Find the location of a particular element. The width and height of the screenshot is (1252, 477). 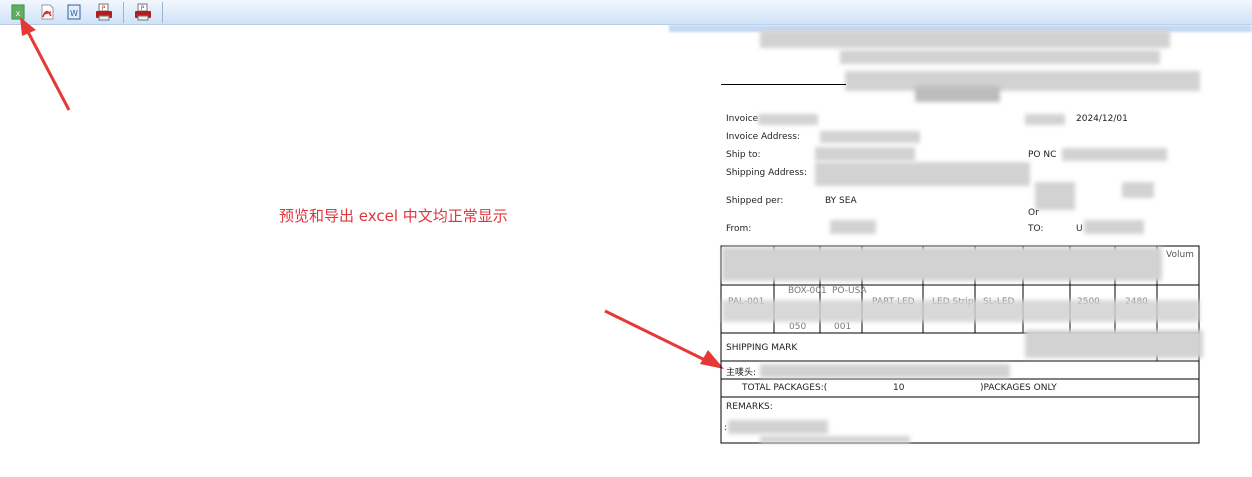

packages-only-label: )PACKAGES ONLY is located at coordinates (1018, 388).